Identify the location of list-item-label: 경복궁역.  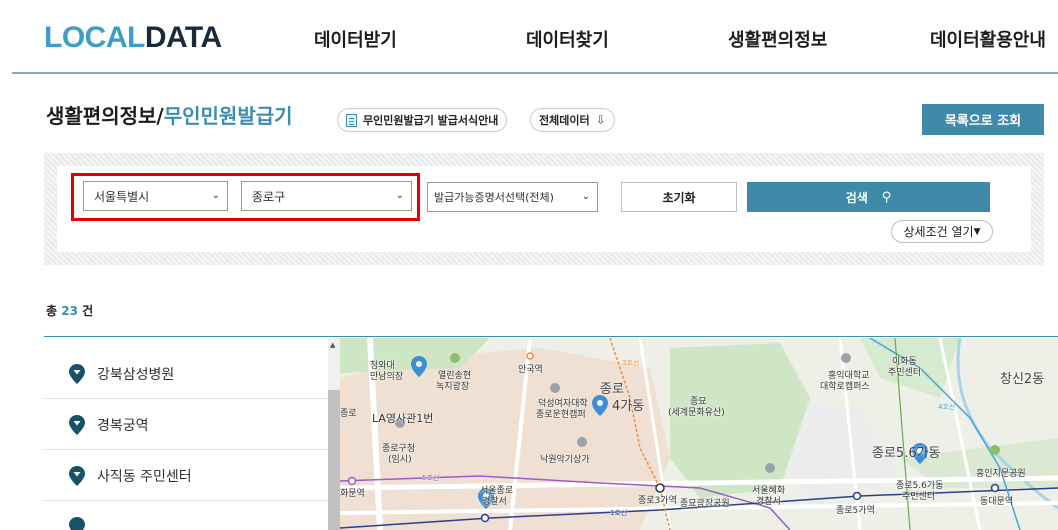
(123, 425).